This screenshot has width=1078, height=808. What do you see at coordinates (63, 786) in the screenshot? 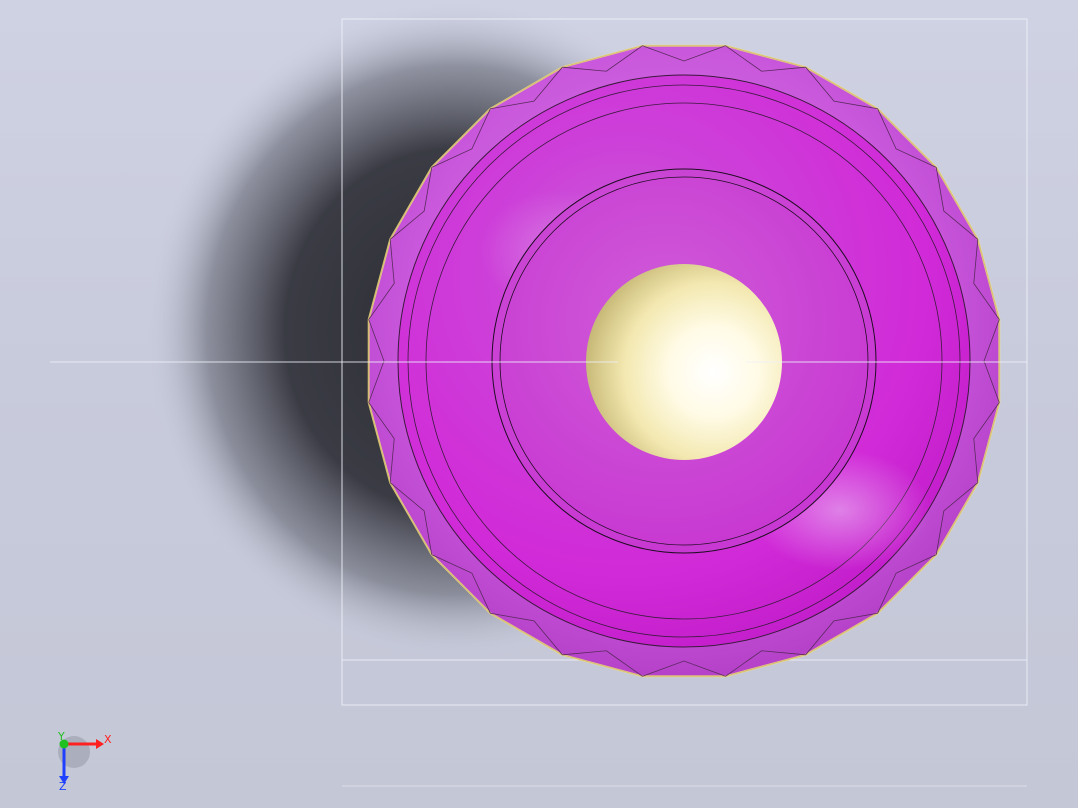
I see `triad-z-label: Z` at bounding box center [63, 786].